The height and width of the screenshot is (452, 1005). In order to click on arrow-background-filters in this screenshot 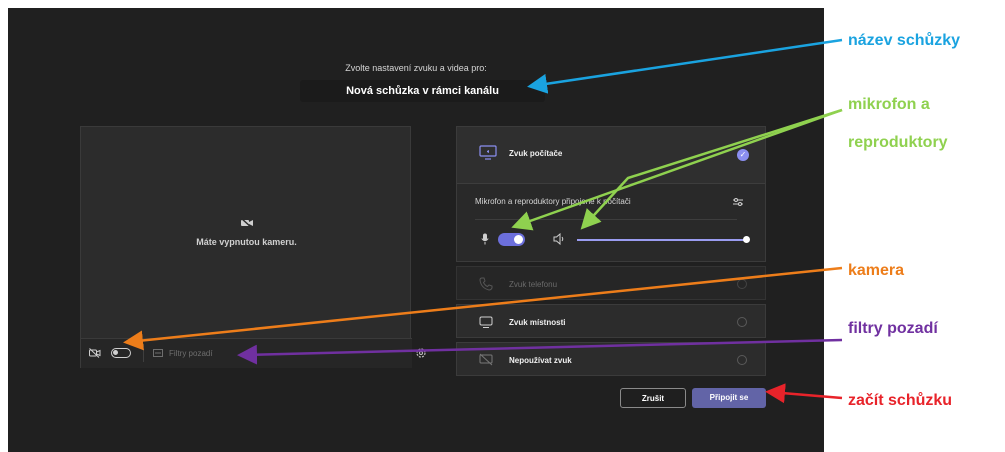, I will do `click(540, 351)`.